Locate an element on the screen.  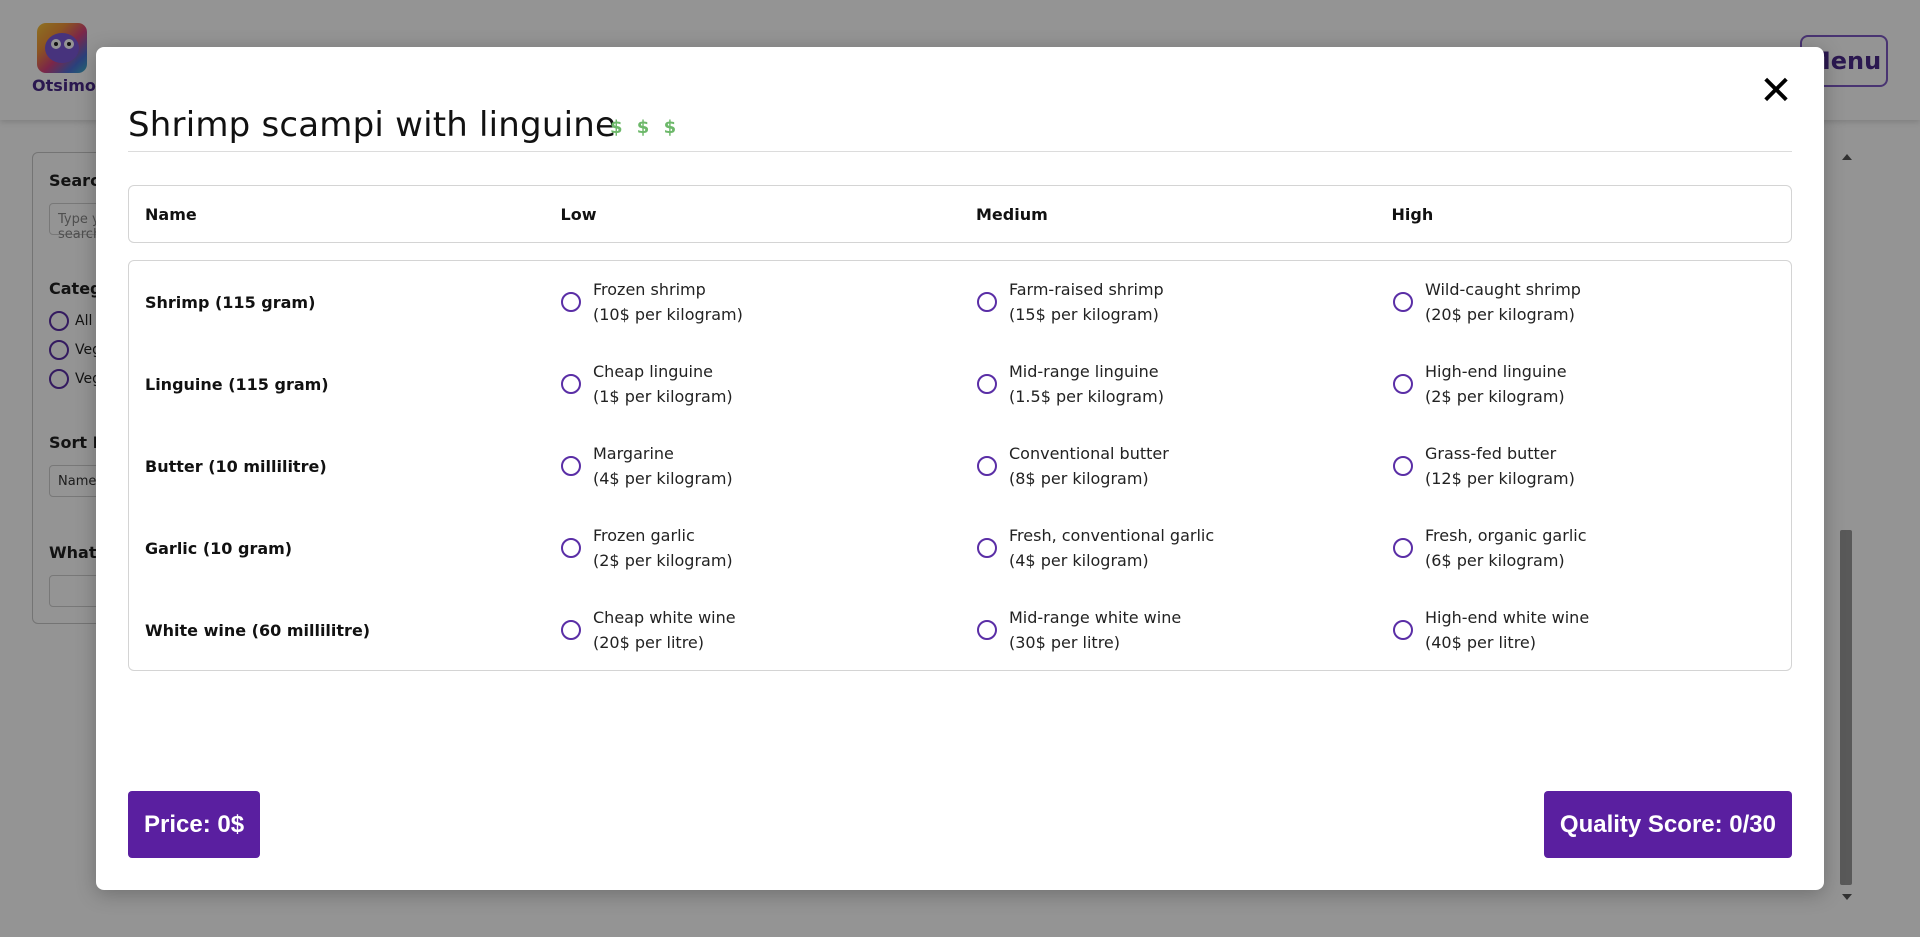
modal-title: Shrimp scampi with linguine is located at coordinates (372, 125).